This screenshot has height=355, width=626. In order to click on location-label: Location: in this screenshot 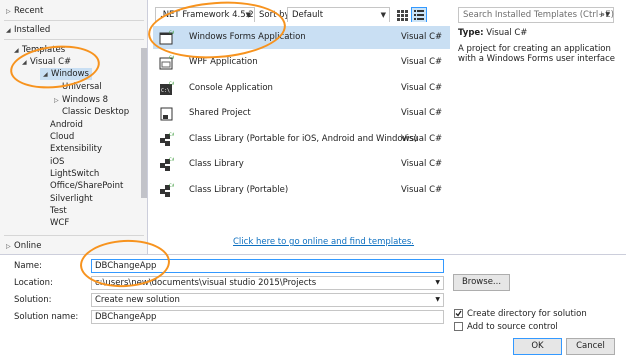, I will do `click(33, 283)`.